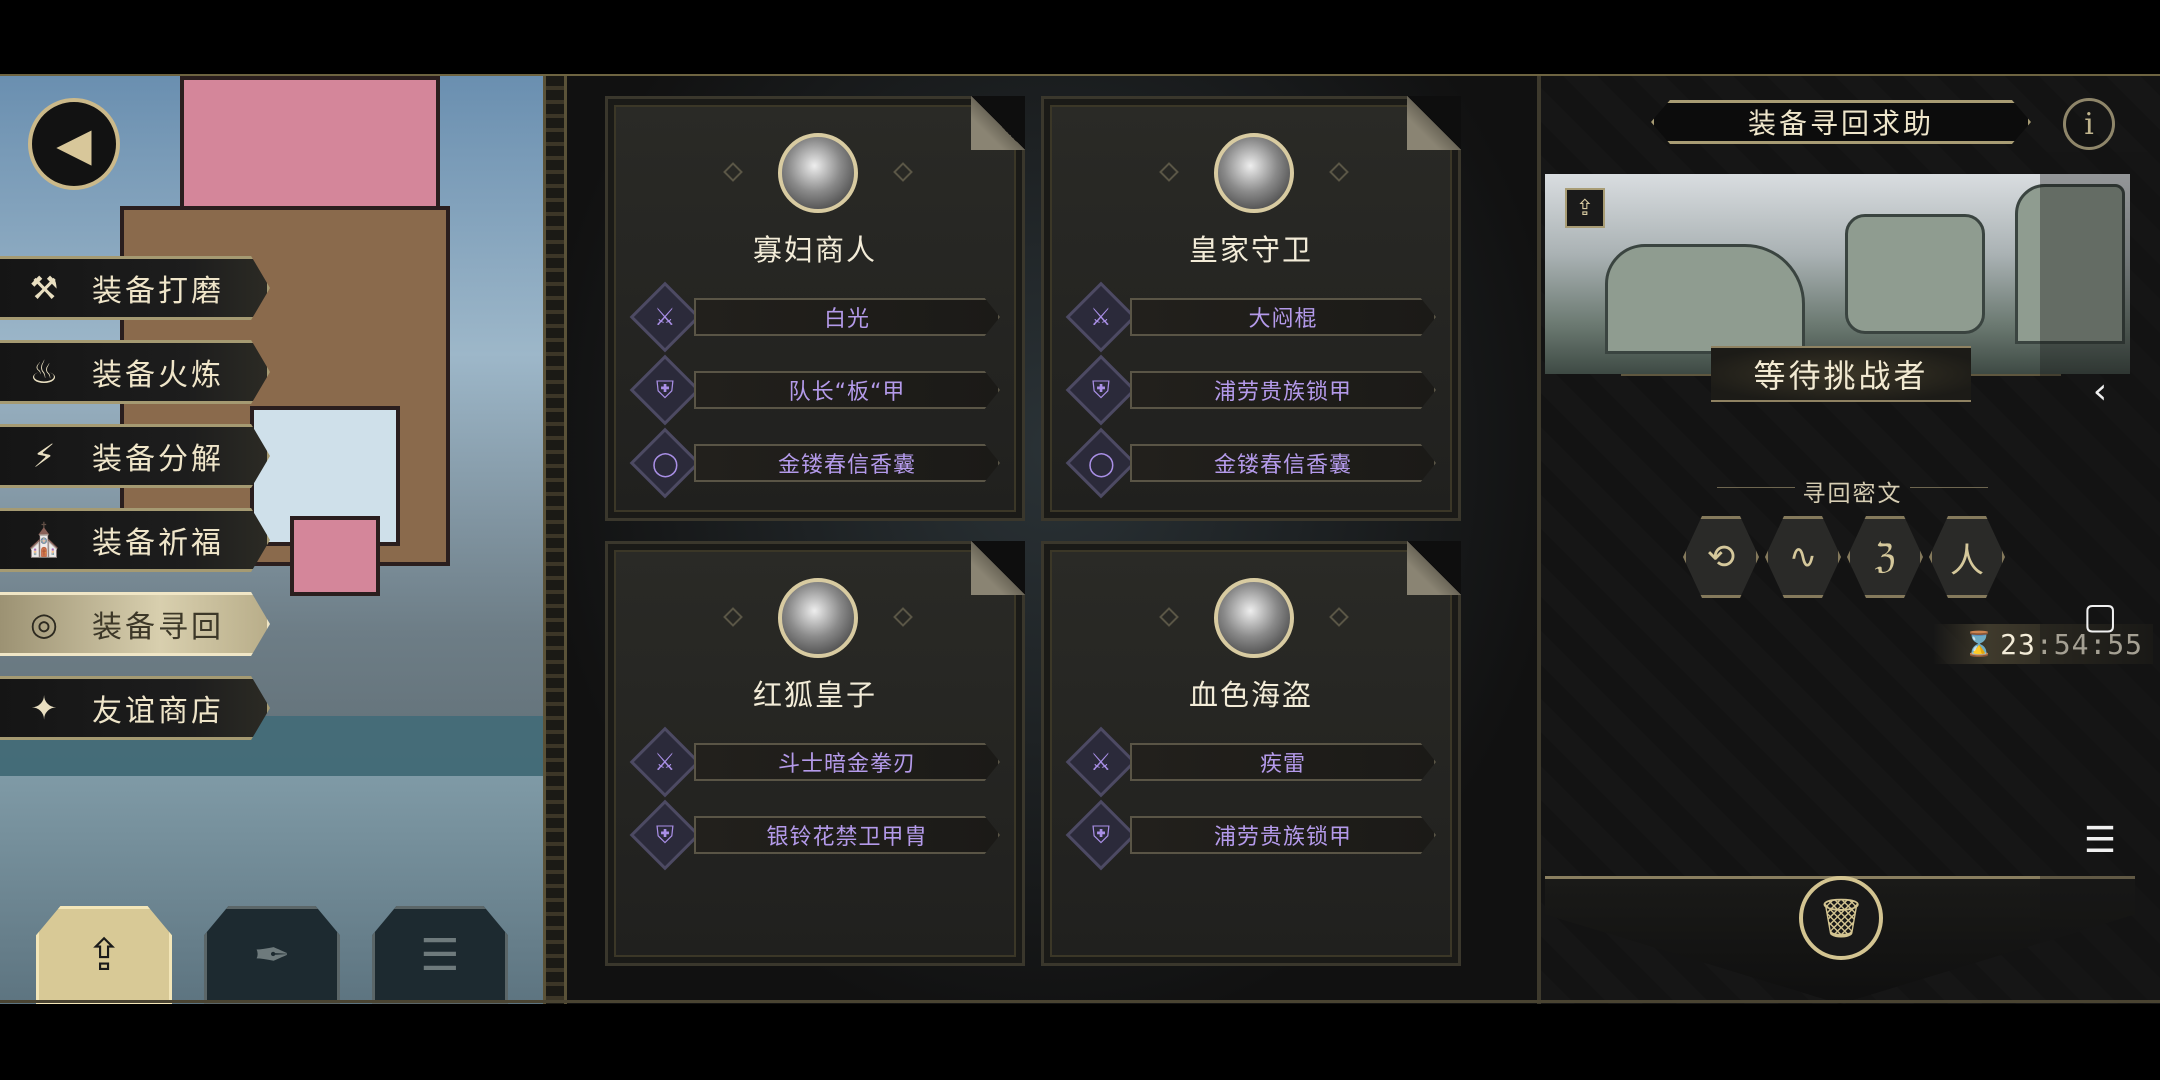 The image size is (2160, 1080). Describe the element at coordinates (158, 291) in the screenshot. I see `menu-item-label: 装备打磨` at that location.